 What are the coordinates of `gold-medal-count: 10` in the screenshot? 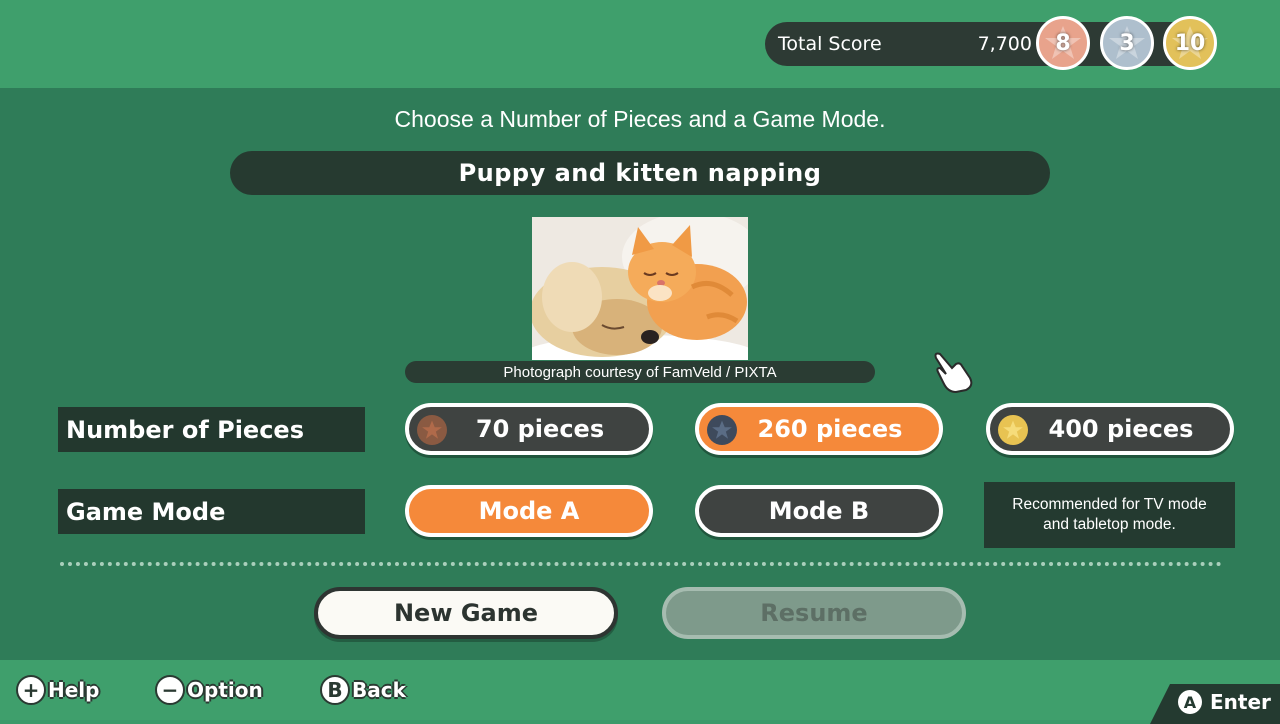 It's located at (1190, 43).